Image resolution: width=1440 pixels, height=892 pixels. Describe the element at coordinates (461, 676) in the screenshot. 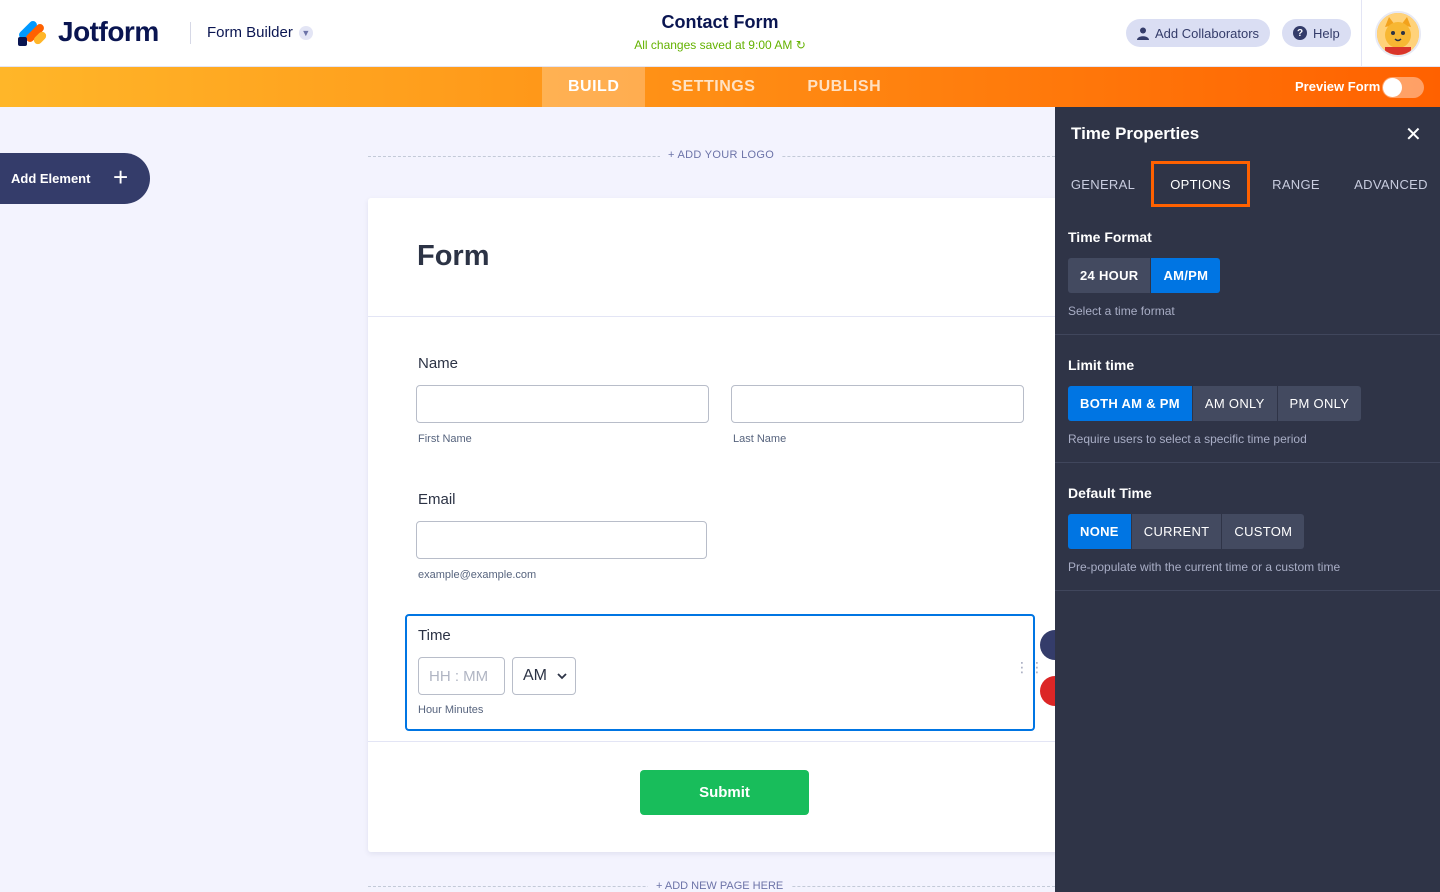

I see `time-input: HH : MM` at that location.